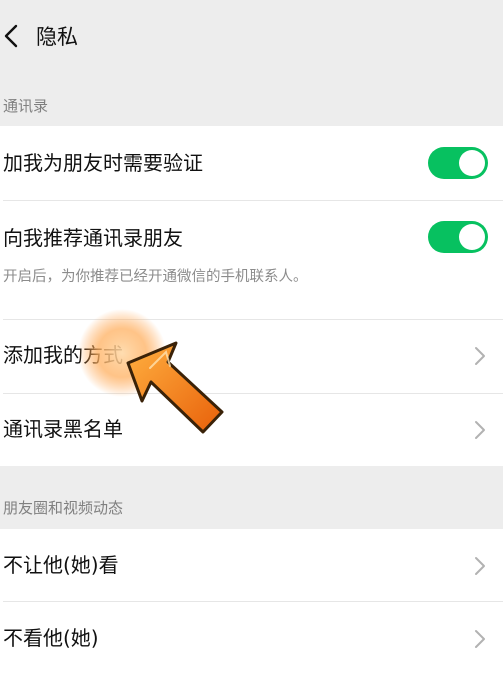  Describe the element at coordinates (63, 429) in the screenshot. I see `row-label: 通讯录黑名单` at that location.